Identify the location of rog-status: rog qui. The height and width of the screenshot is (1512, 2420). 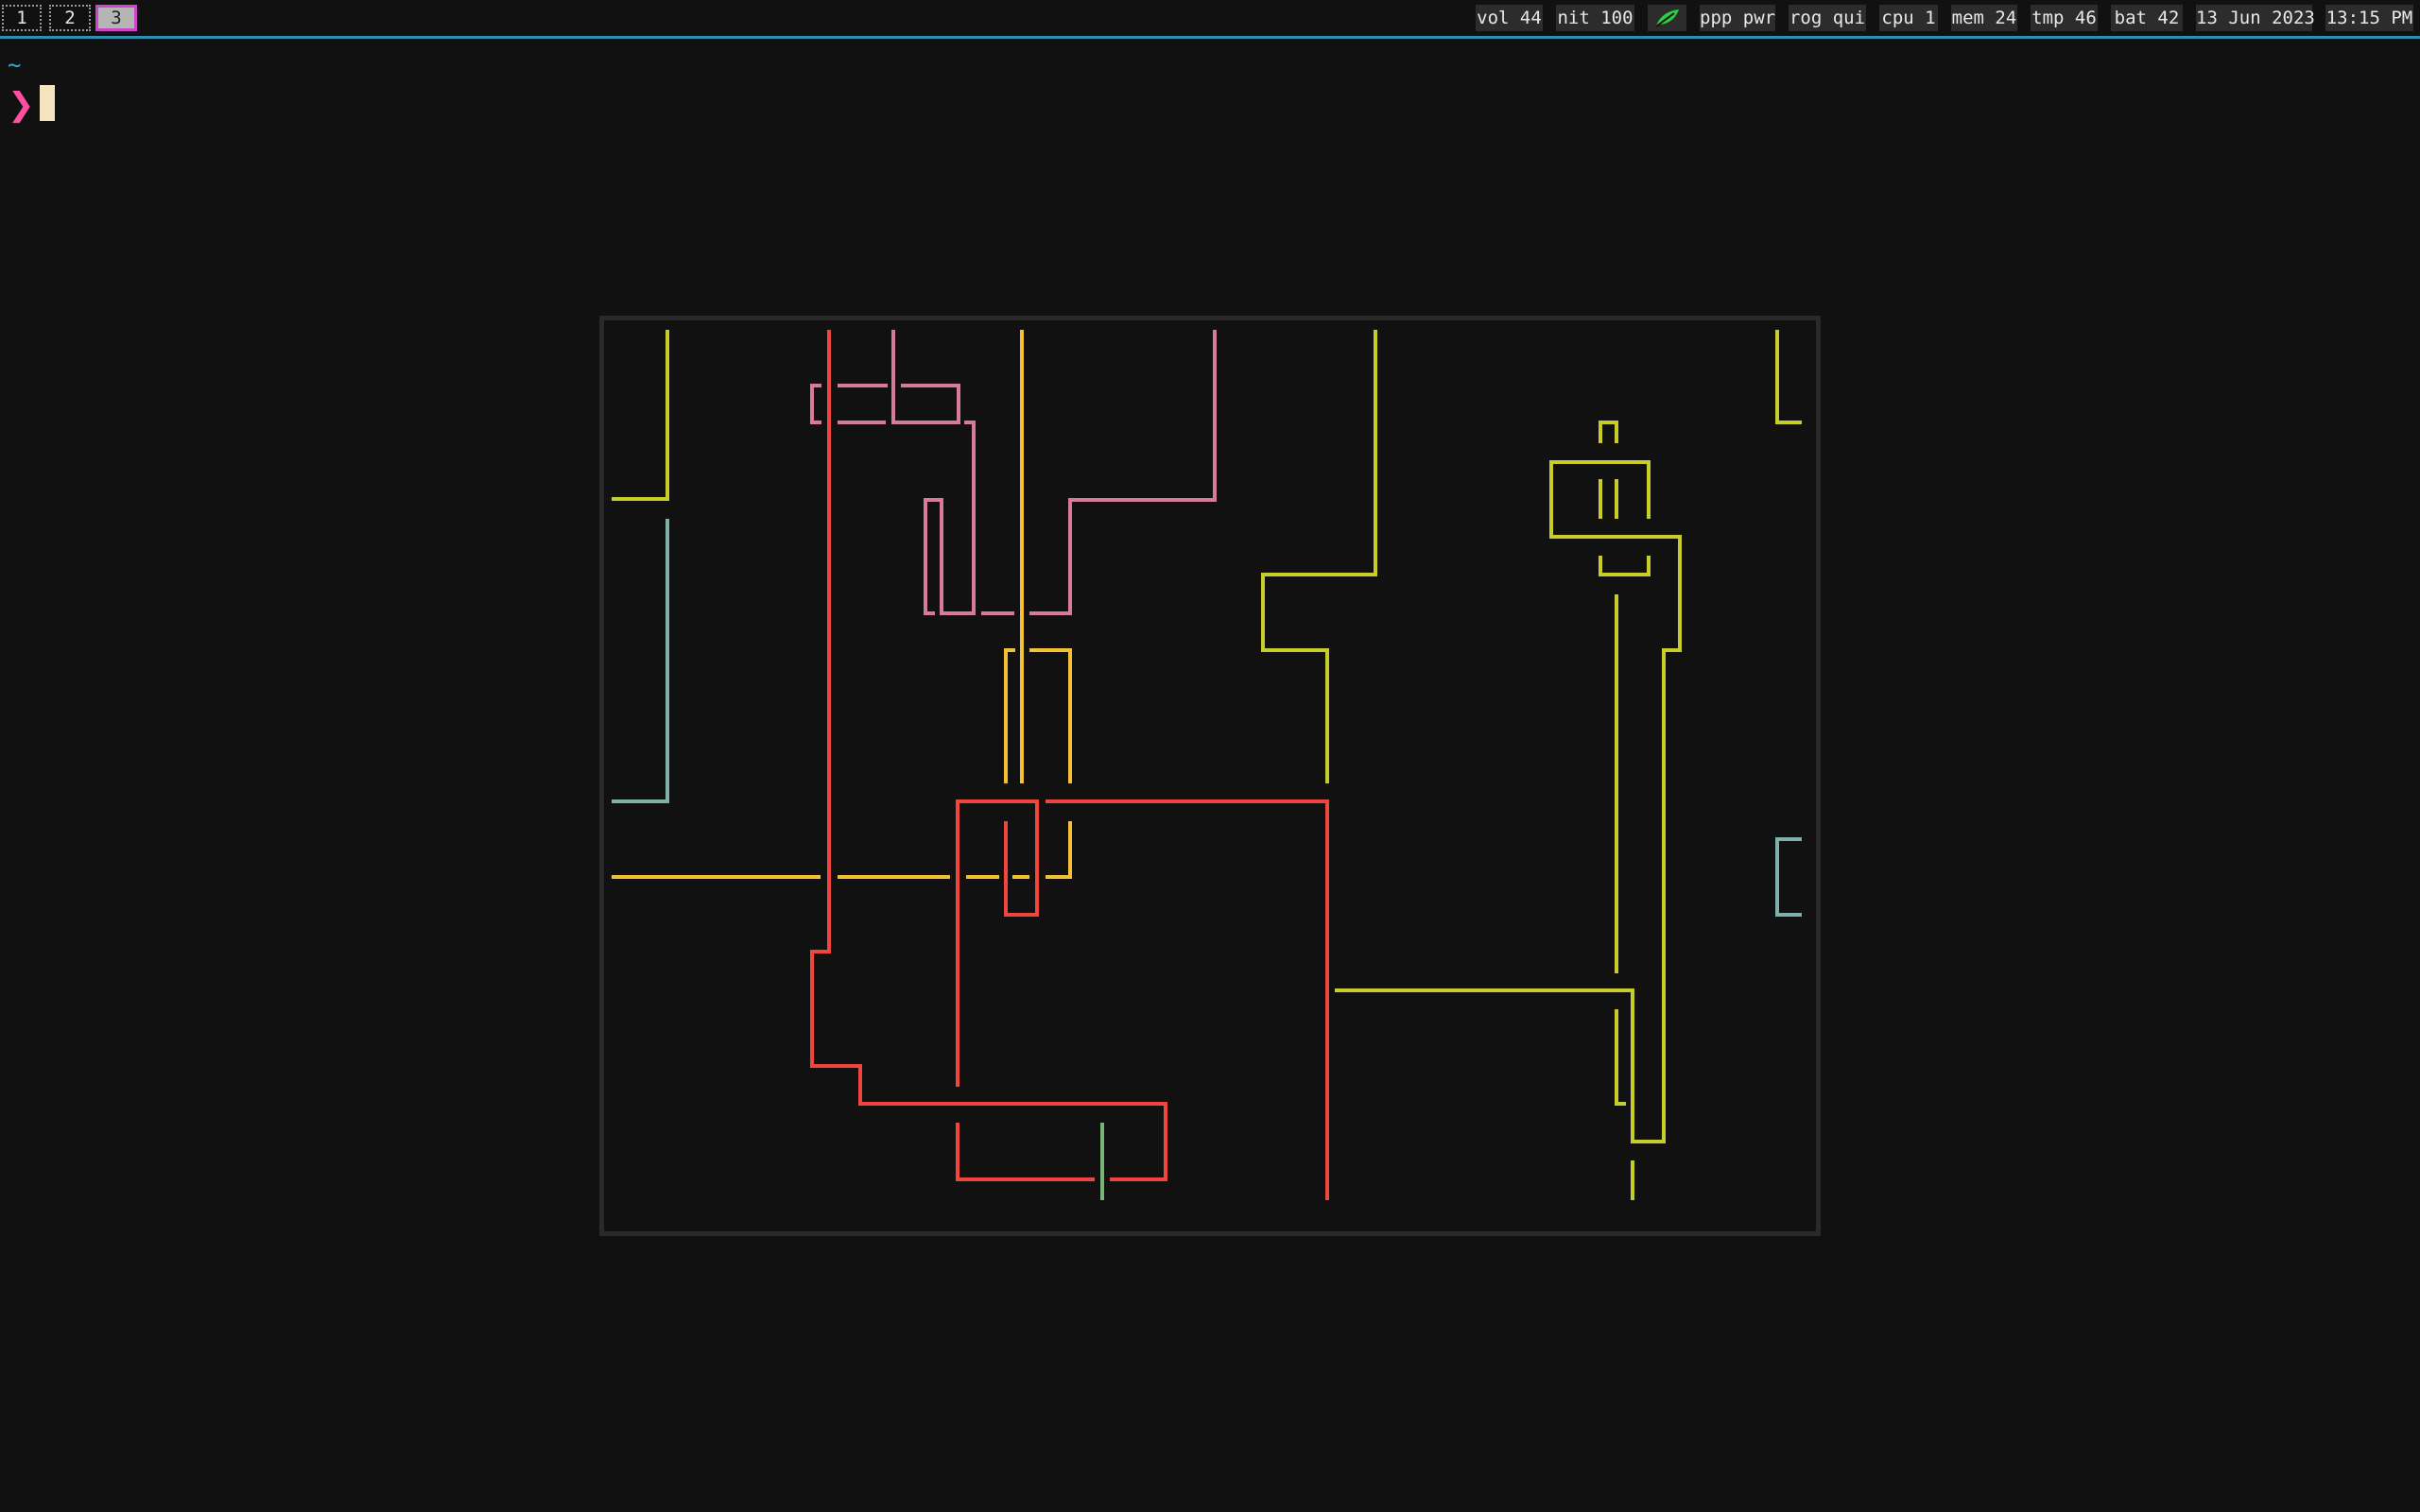
(1827, 18).